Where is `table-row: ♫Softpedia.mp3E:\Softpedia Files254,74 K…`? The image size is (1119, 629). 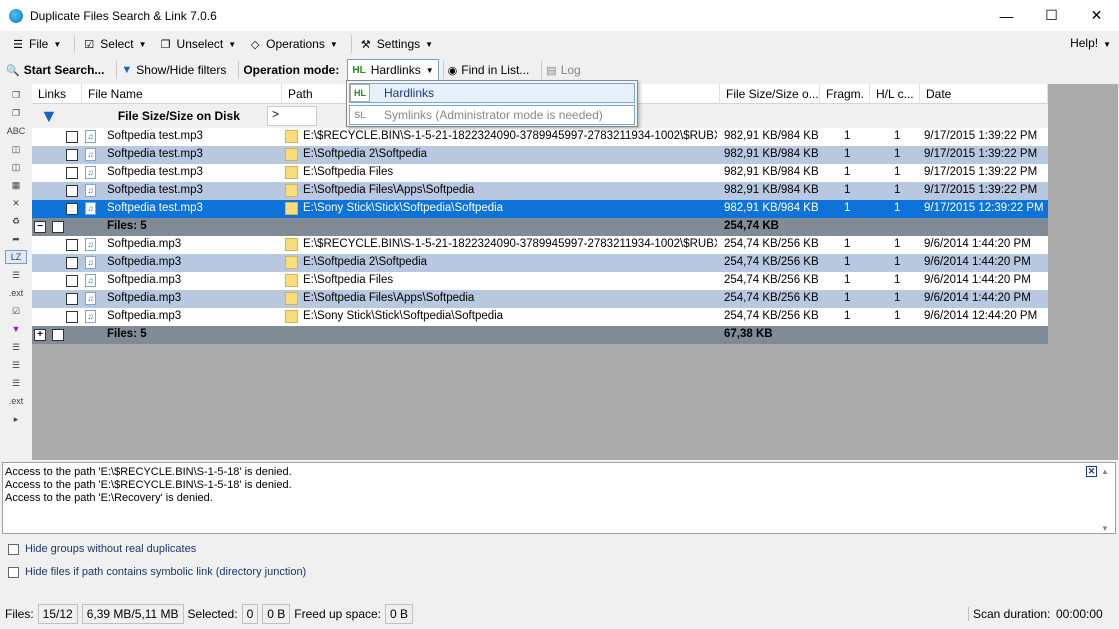
table-row: ♫Softpedia.mp3E:\Softpedia Files254,74 K… is located at coordinates (540, 281).